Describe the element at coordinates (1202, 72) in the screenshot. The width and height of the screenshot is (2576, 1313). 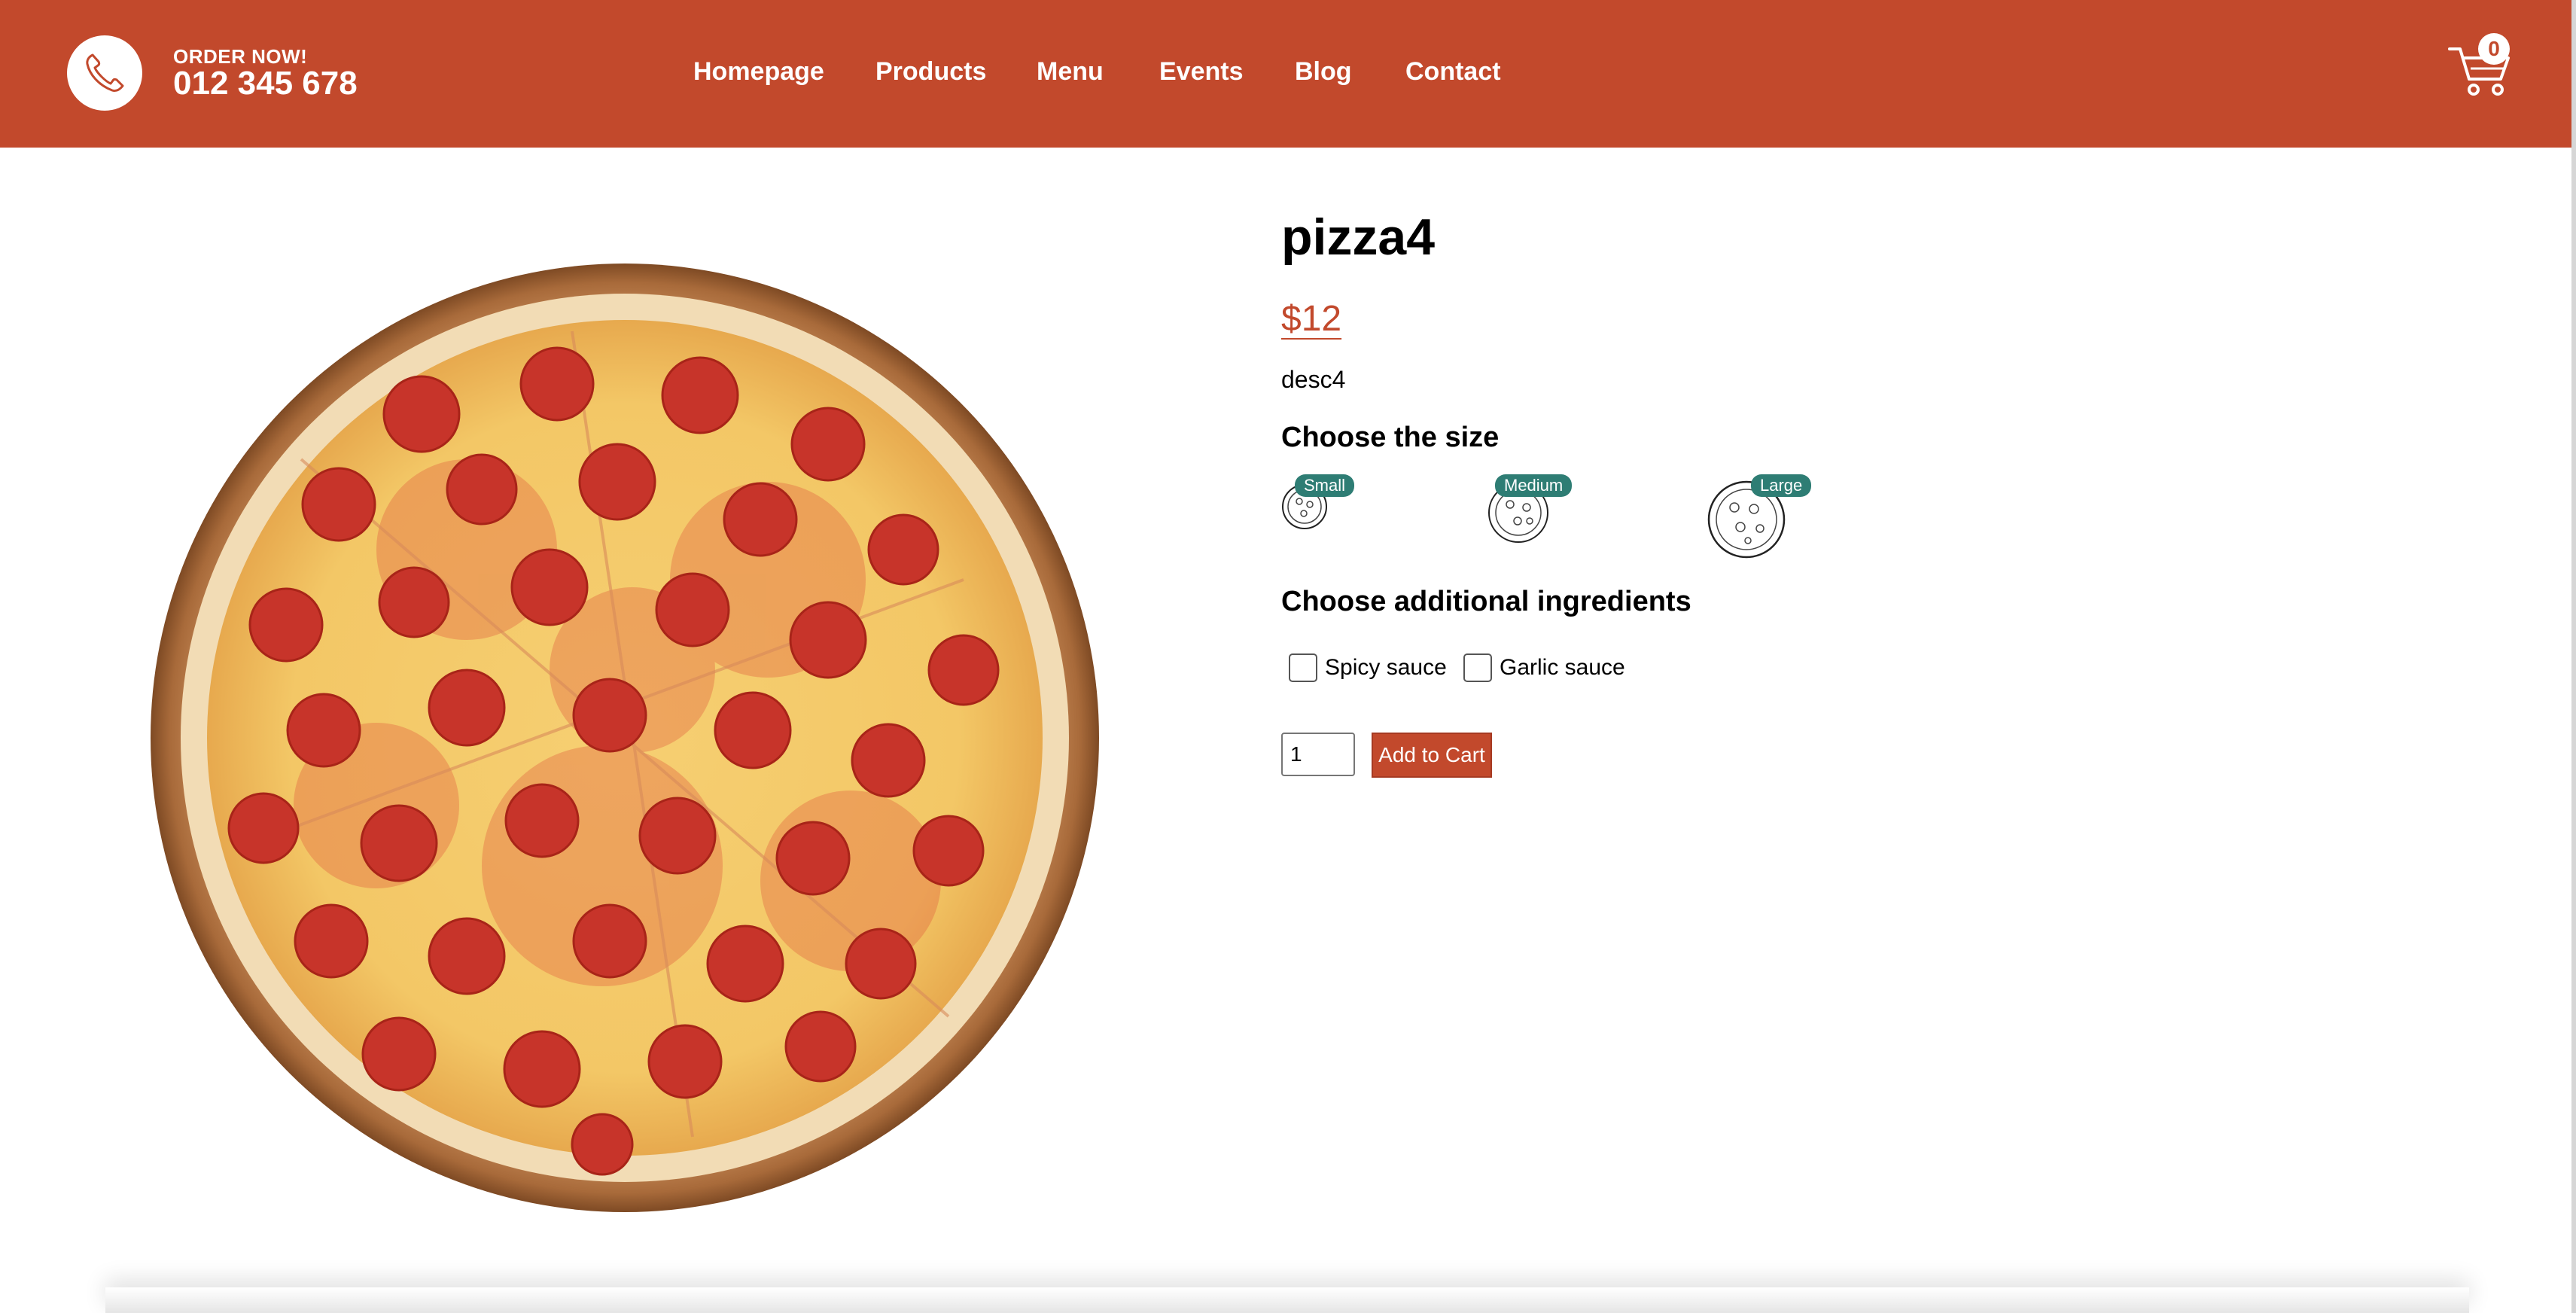
I see `nav-events: Events` at that location.